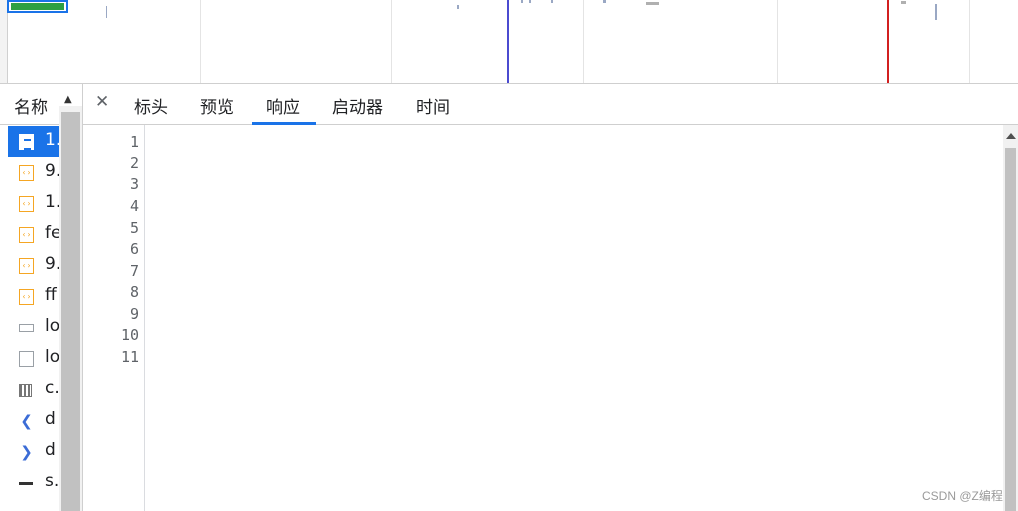  I want to click on line-number: 7, so click(134, 271).